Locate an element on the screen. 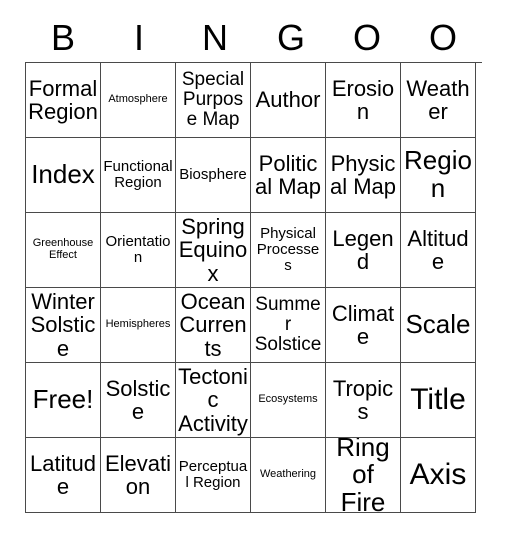  bingo-cell: Summer Solstice is located at coordinates (288, 325).